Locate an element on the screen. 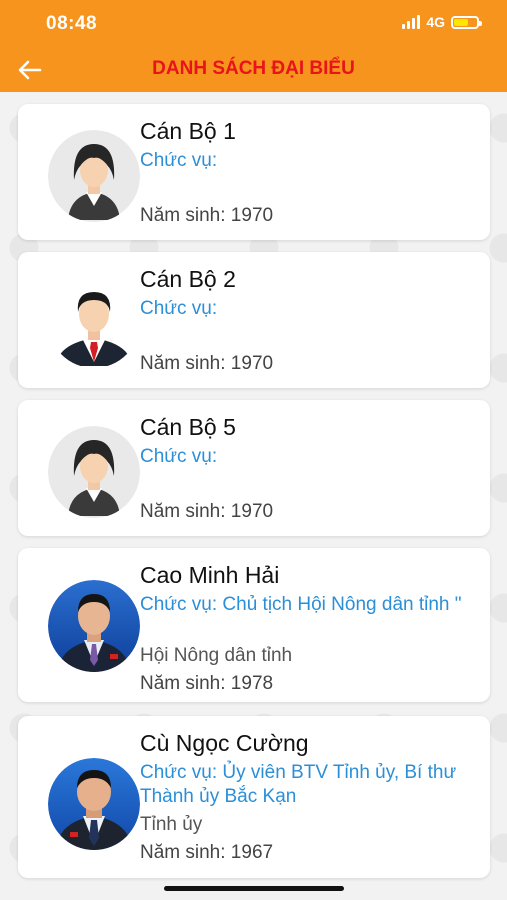  status-icons: 4G is located at coordinates (442, 22).